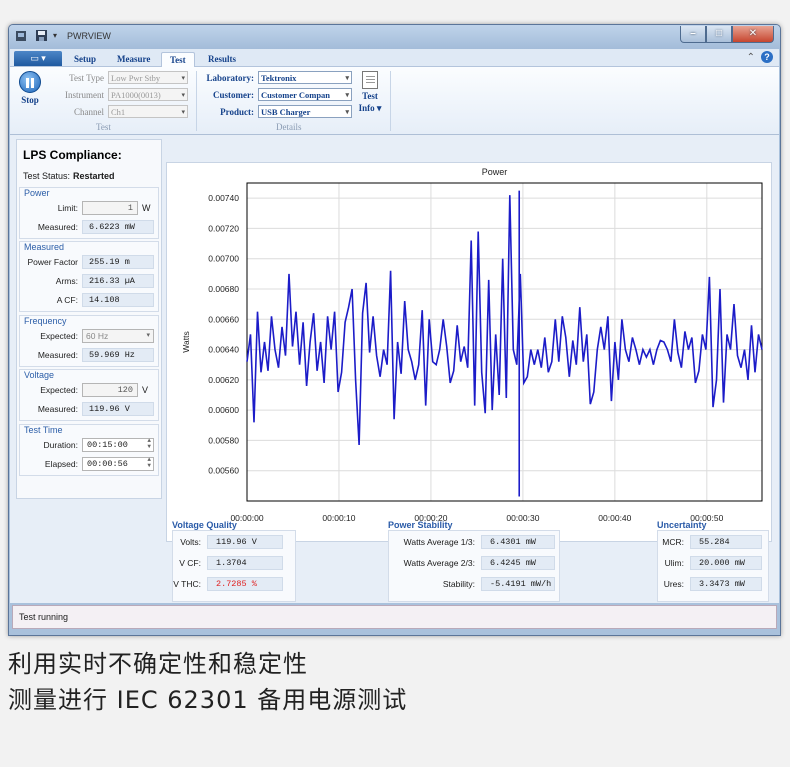  I want to click on acf-row: A CF: 14.108, so click(87, 300).